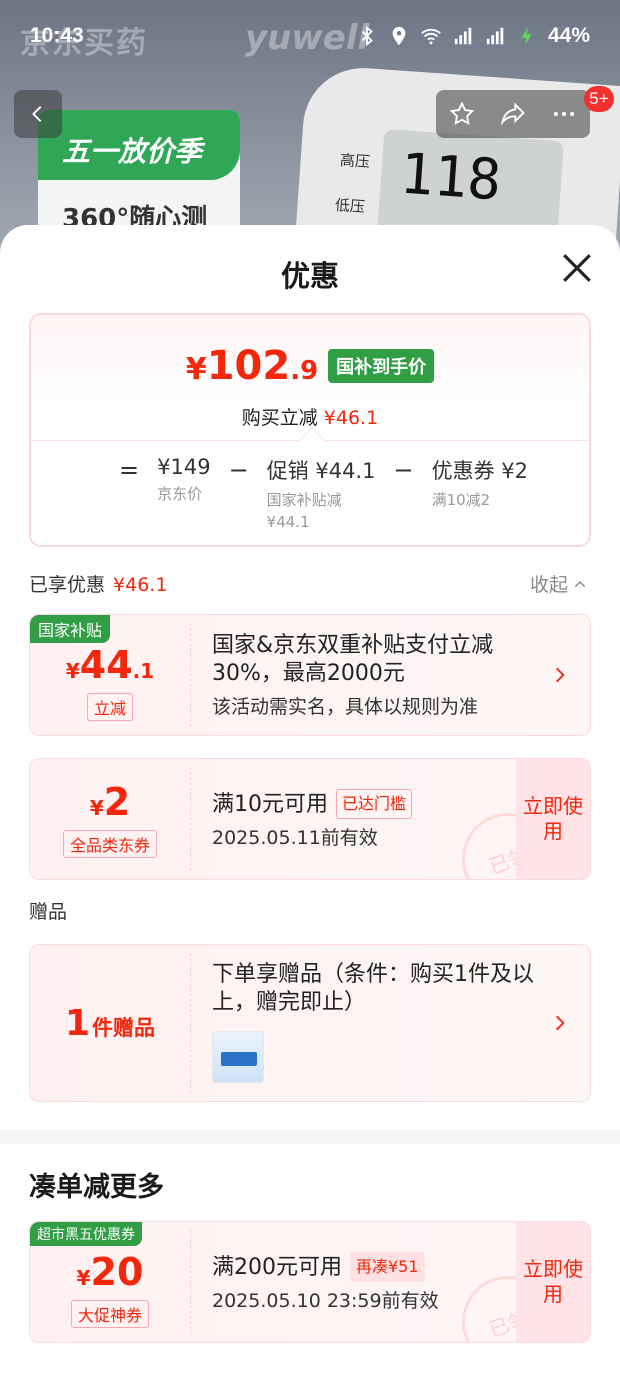 The image size is (620, 1386). What do you see at coordinates (277, 1267) in the screenshot?
I see `supermarket-coupon-condition-text: 满200元可用` at bounding box center [277, 1267].